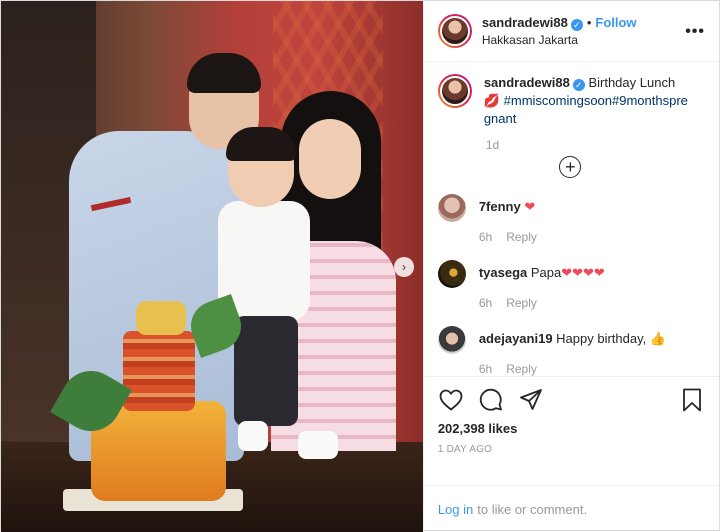  What do you see at coordinates (516, 338) in the screenshot?
I see `comment-username: adejayani19` at bounding box center [516, 338].